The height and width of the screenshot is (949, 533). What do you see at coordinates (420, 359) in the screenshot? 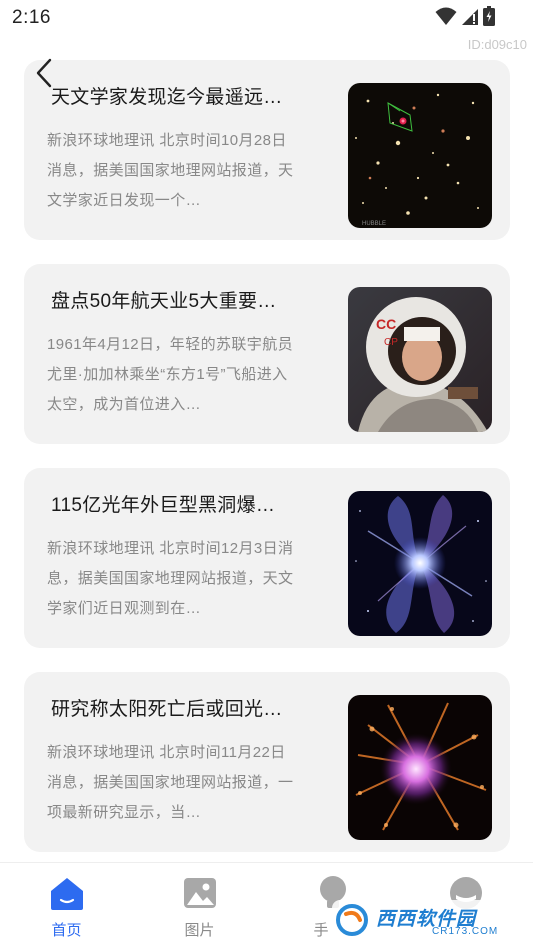
I see `cosmonaut-image: CC CP` at bounding box center [420, 359].